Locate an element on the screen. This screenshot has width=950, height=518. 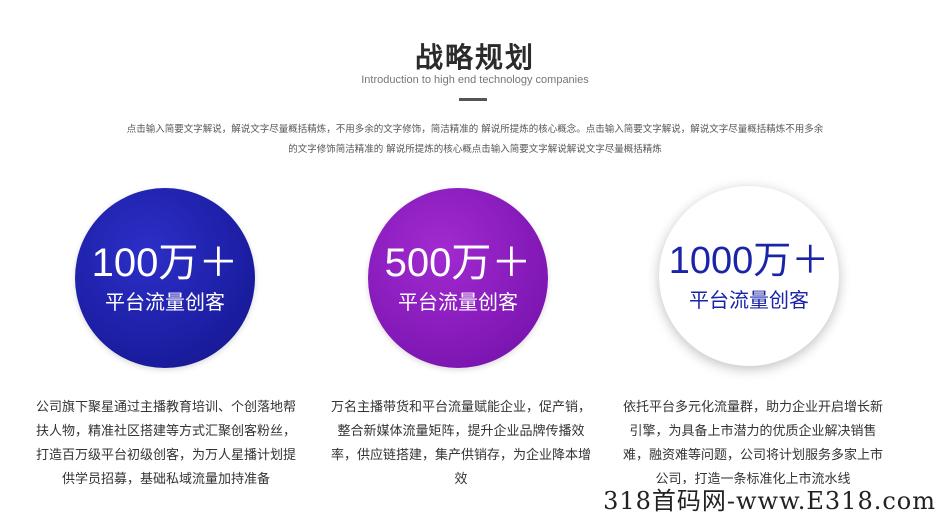
page-title: 战略规划 is located at coordinates (474, 57).